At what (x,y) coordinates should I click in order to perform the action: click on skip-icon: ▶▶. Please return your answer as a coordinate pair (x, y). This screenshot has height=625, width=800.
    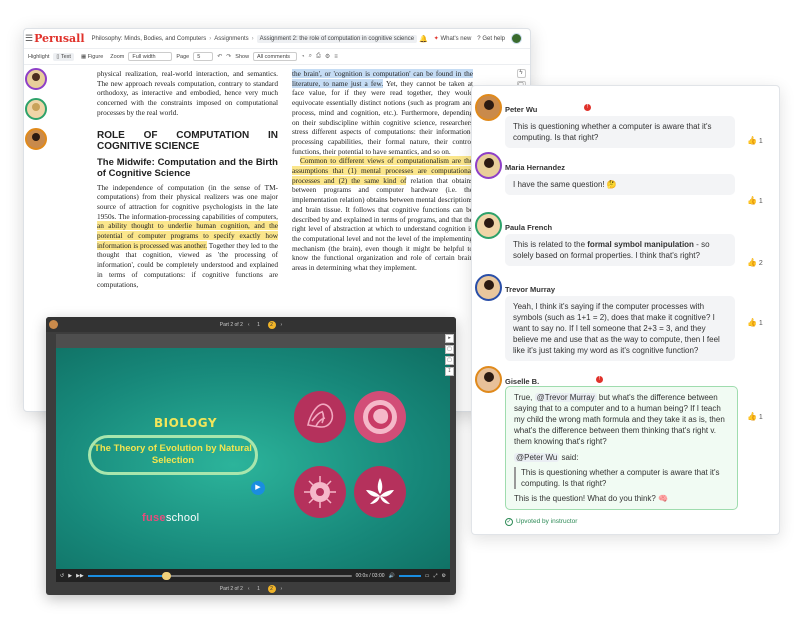
    Looking at the image, I should click on (80, 576).